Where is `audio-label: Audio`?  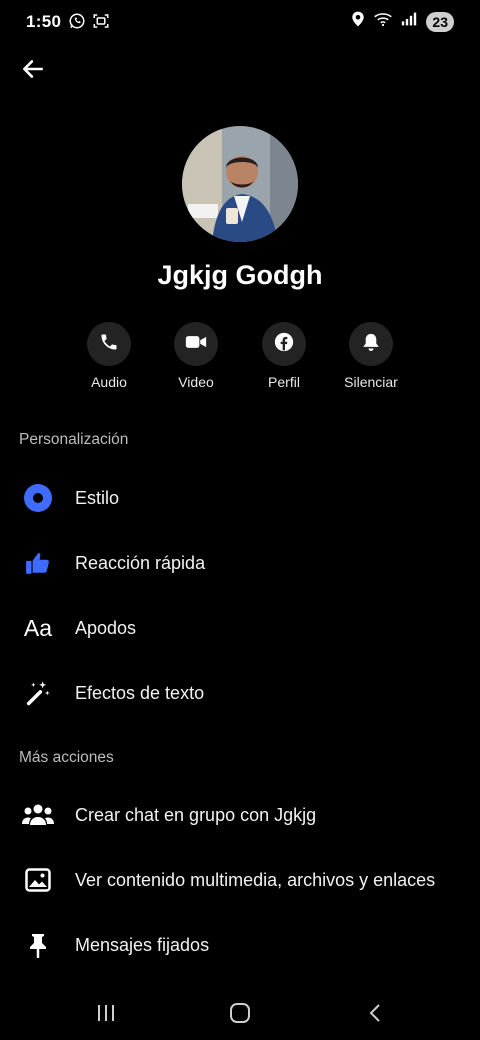 audio-label: Audio is located at coordinates (109, 382).